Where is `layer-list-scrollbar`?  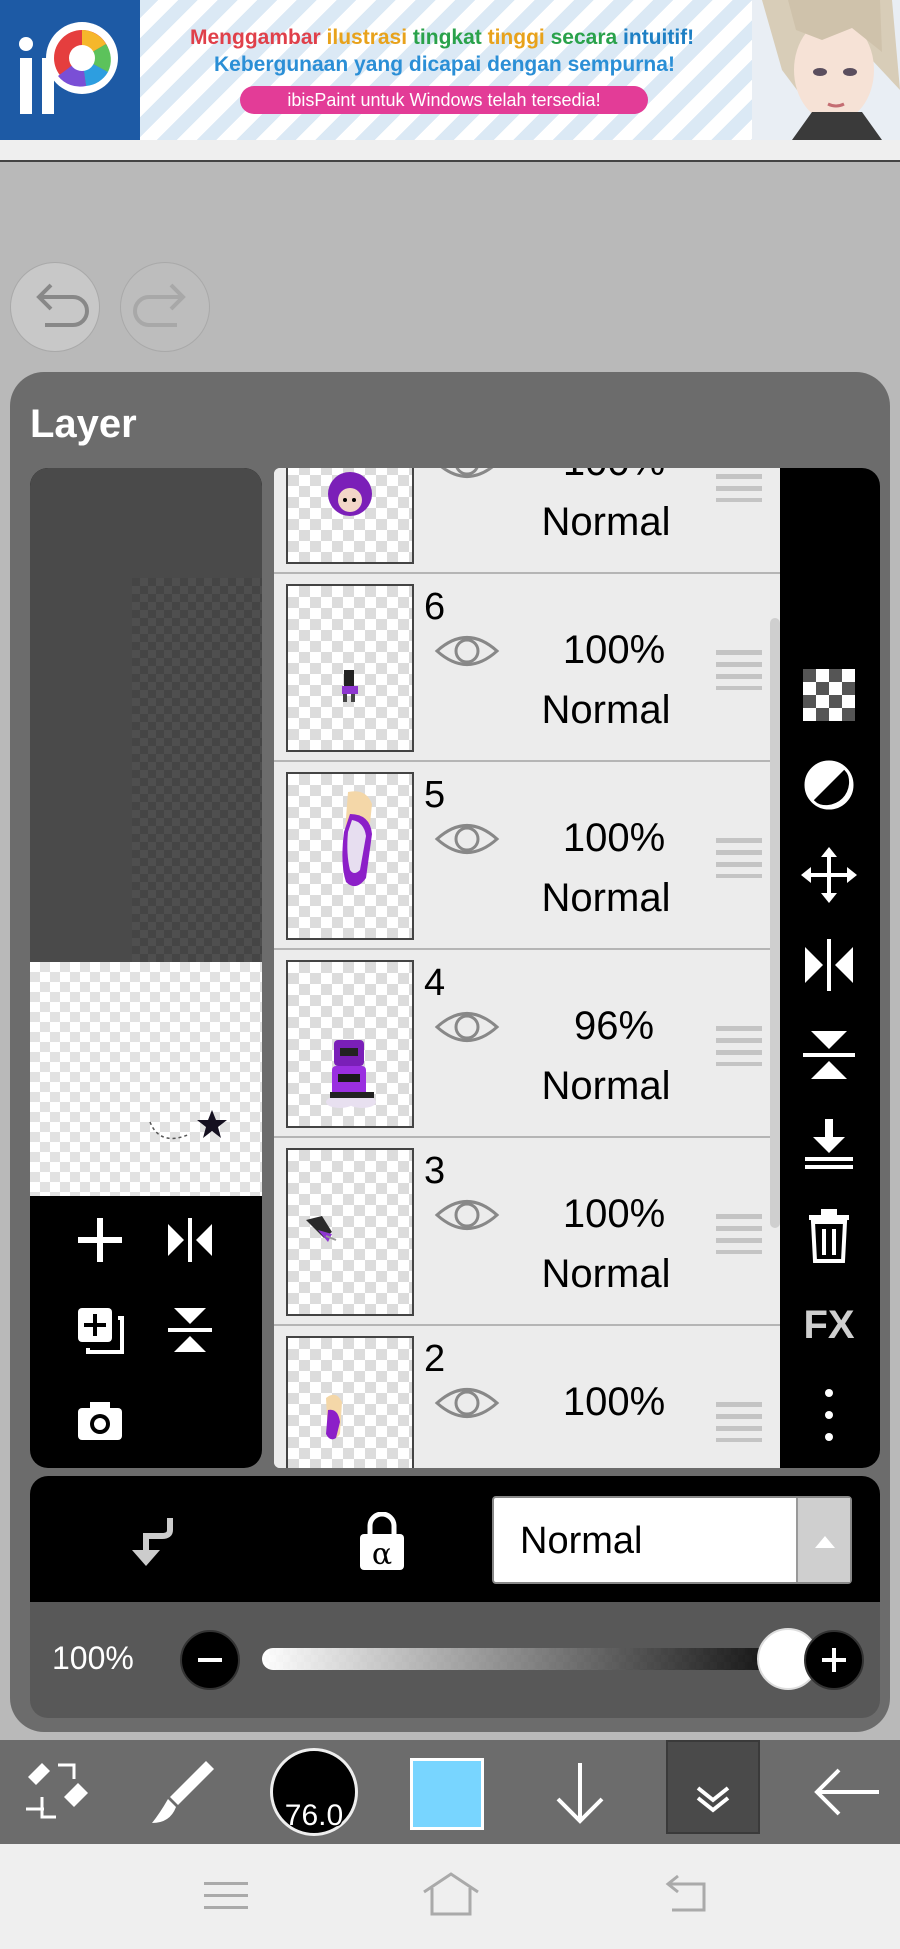 layer-list-scrollbar is located at coordinates (775, 923).